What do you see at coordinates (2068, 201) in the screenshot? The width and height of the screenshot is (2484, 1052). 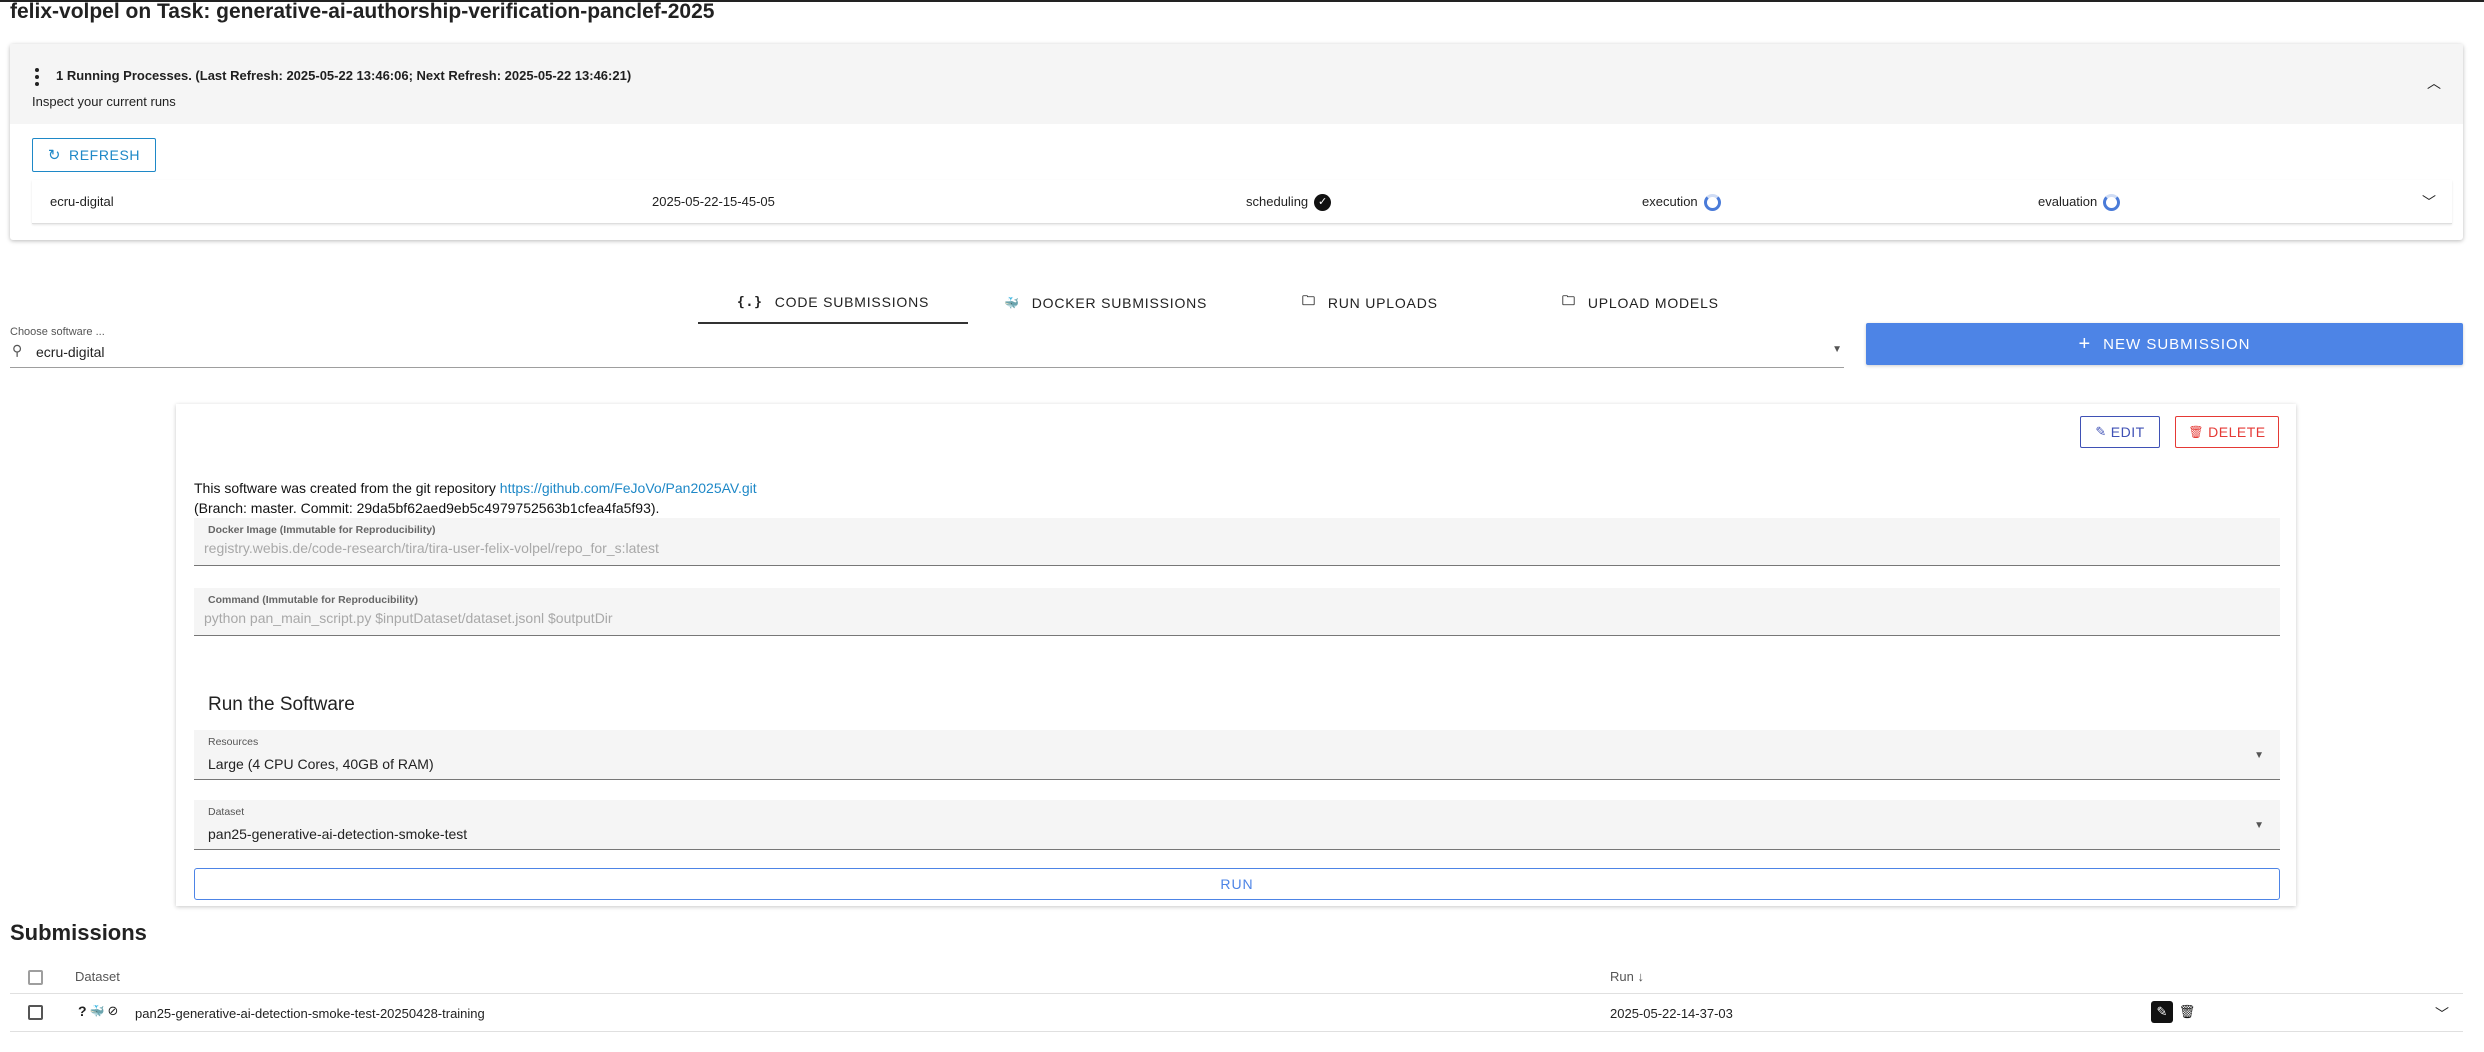 I see `evaluation-label: evaluation` at bounding box center [2068, 201].